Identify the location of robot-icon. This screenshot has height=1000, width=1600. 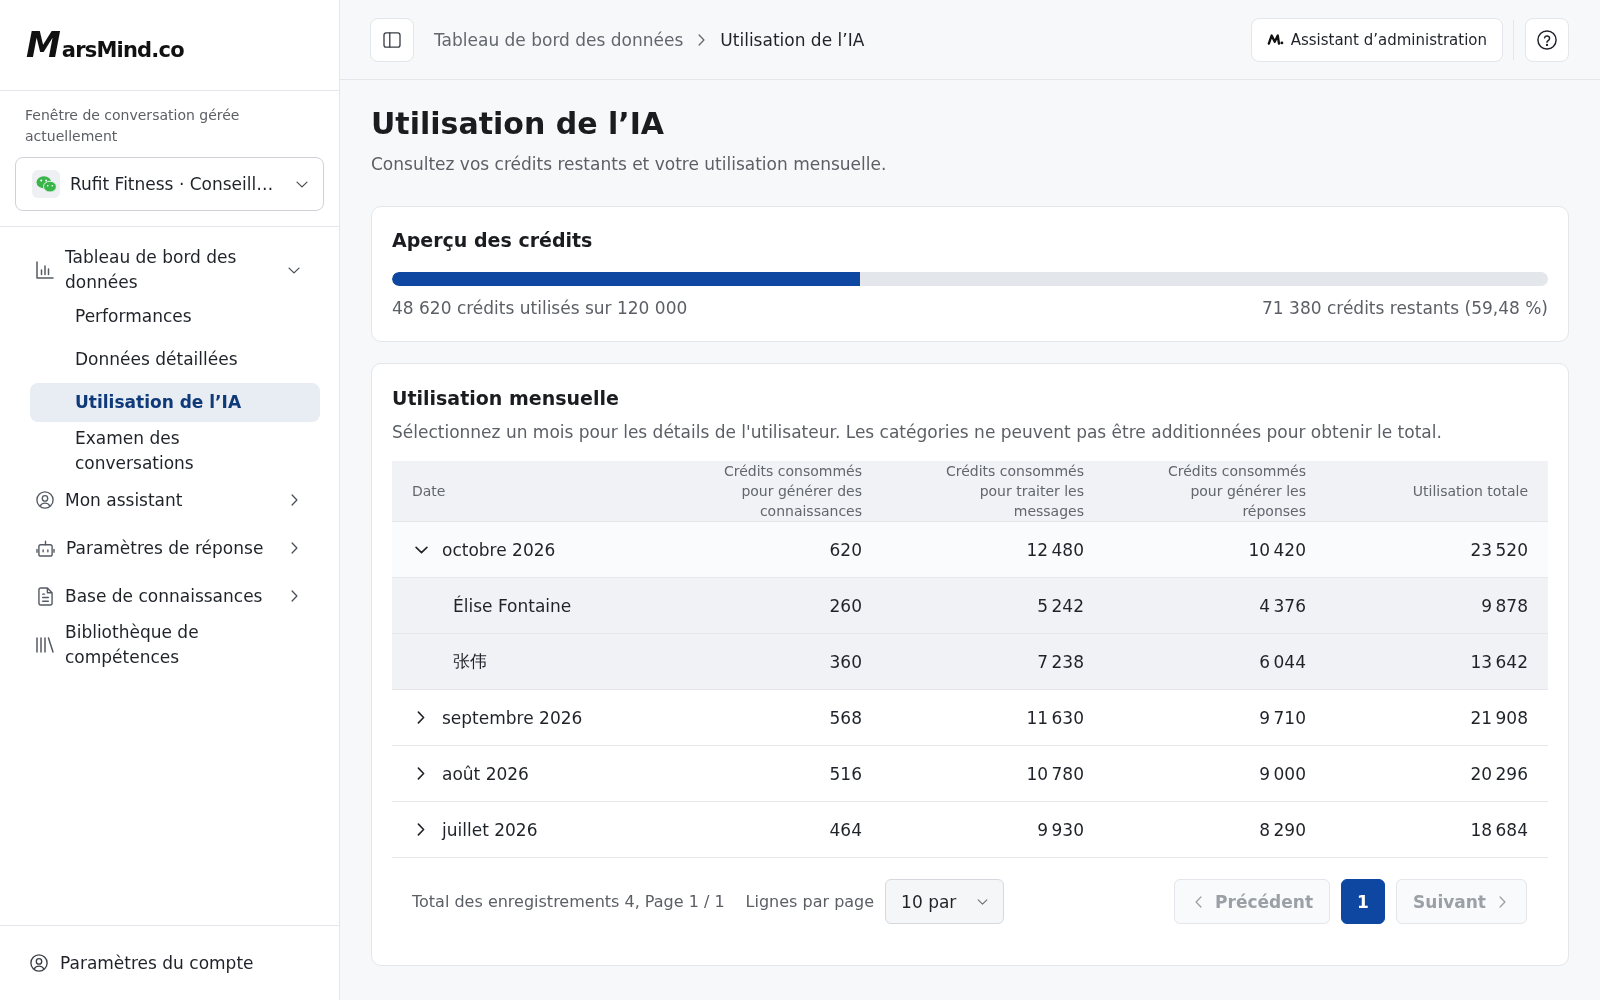
(45, 548).